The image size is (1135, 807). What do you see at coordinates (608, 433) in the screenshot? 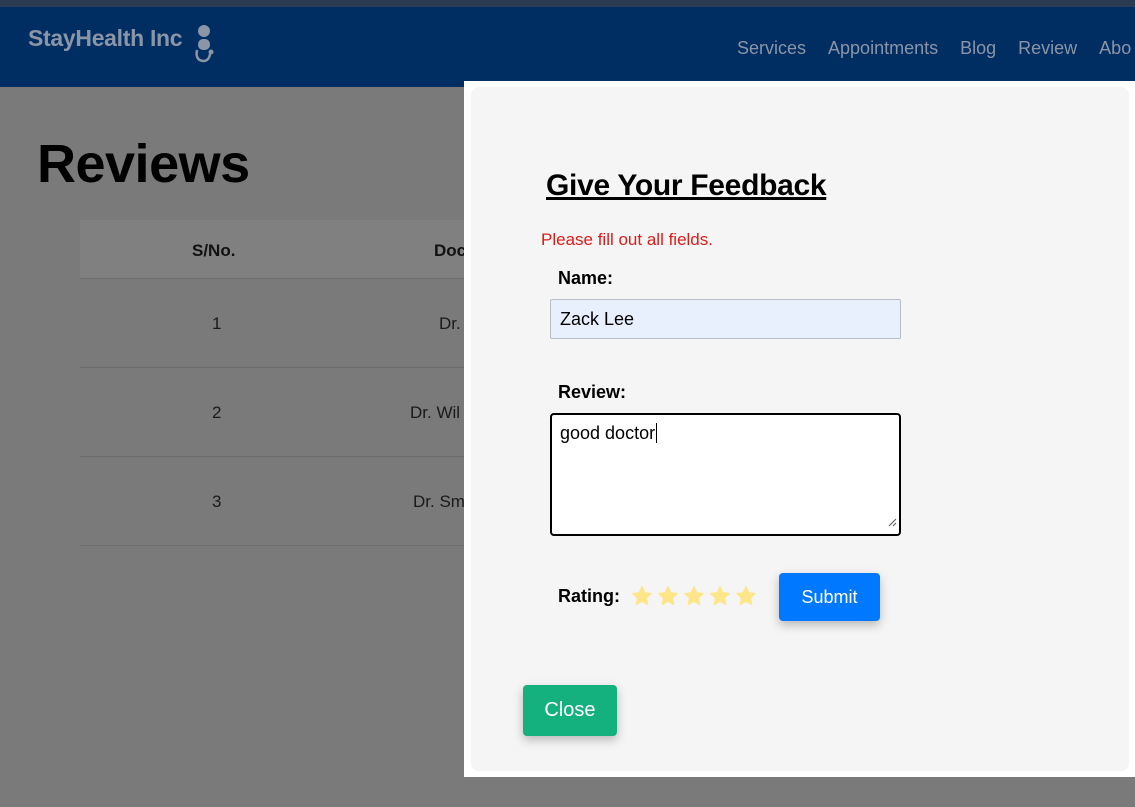
I see `review-text: good doctor` at bounding box center [608, 433].